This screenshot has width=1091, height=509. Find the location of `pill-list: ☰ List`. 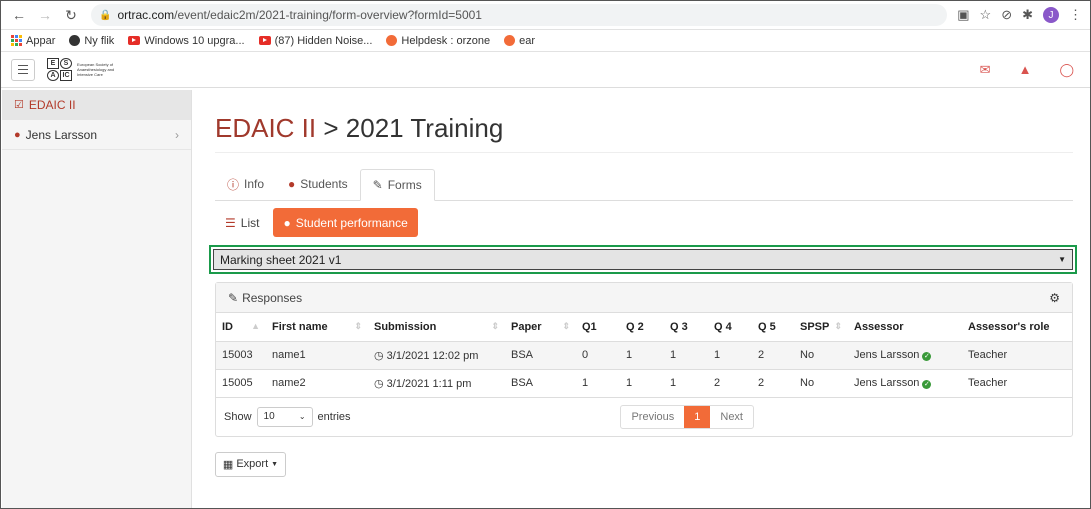

pill-list: ☰ List is located at coordinates (242, 222).